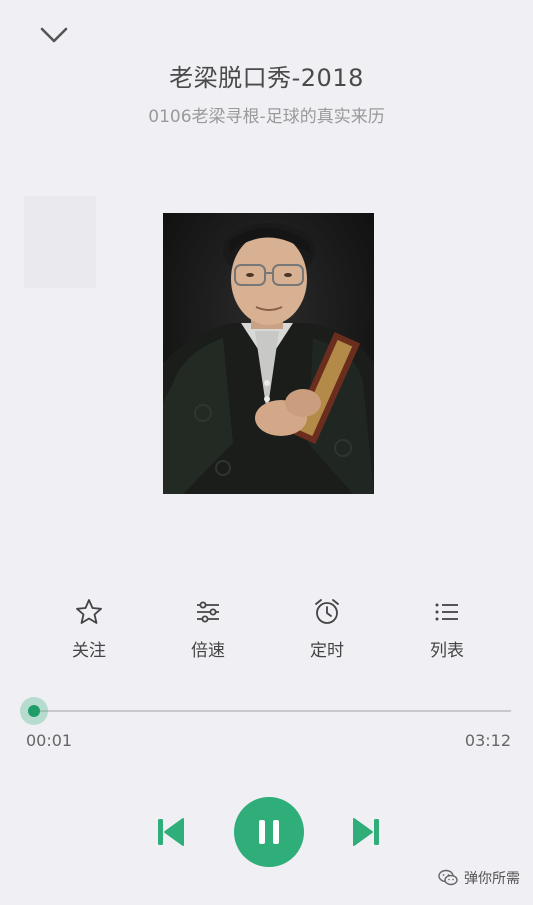 The height and width of the screenshot is (905, 533). Describe the element at coordinates (492, 879) in the screenshot. I see `watermark-text: 弹你所需` at that location.